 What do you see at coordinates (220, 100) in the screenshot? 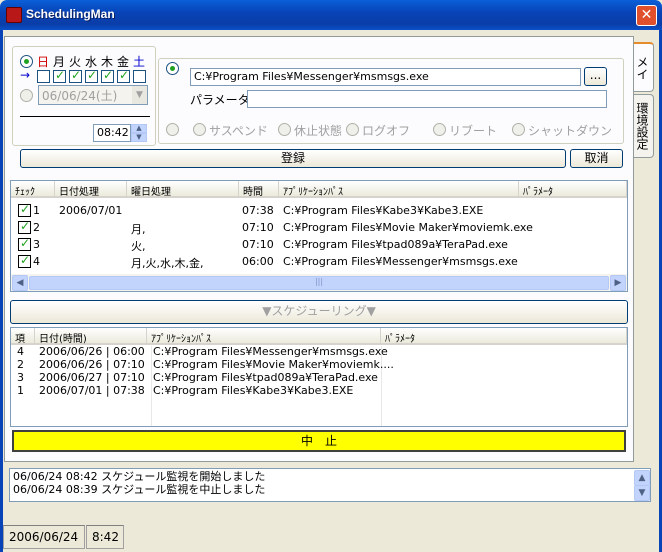
I see `param-label: パラメータ` at bounding box center [220, 100].